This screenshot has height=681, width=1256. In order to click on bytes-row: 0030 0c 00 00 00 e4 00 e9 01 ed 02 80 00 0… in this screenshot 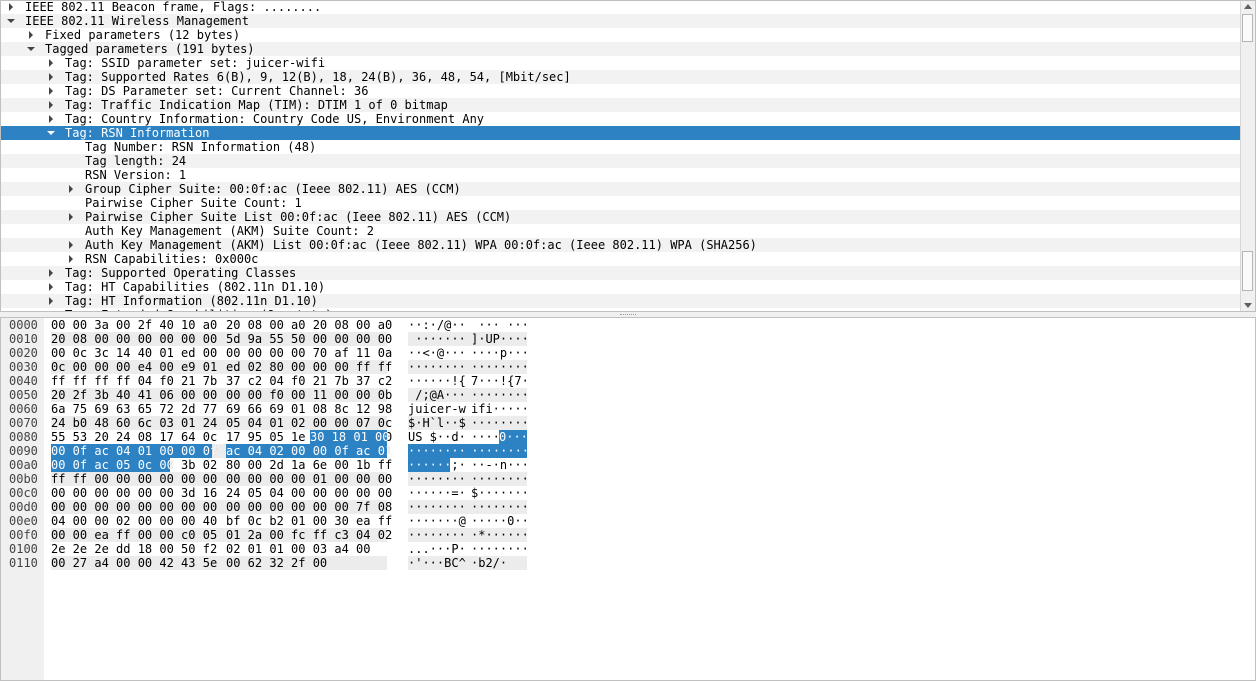, I will do `click(628, 367)`.